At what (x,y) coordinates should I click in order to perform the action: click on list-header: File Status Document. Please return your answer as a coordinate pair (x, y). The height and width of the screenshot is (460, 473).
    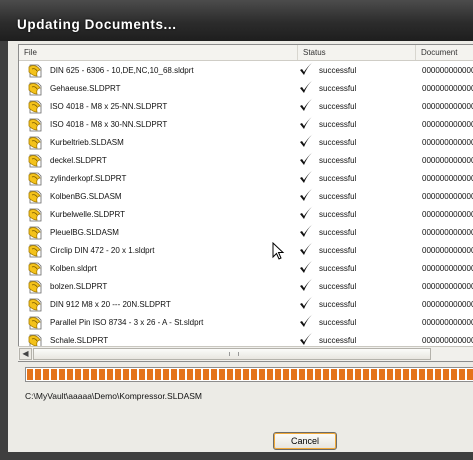
    Looking at the image, I should click on (246, 53).